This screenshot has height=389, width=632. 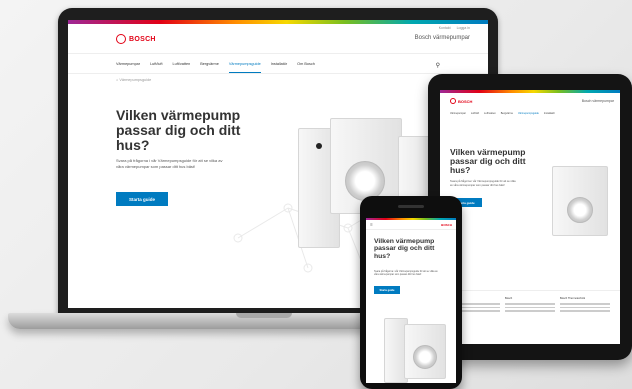 What do you see at coordinates (371, 225) in the screenshot?
I see `menu-icon: ☰` at bounding box center [371, 225].